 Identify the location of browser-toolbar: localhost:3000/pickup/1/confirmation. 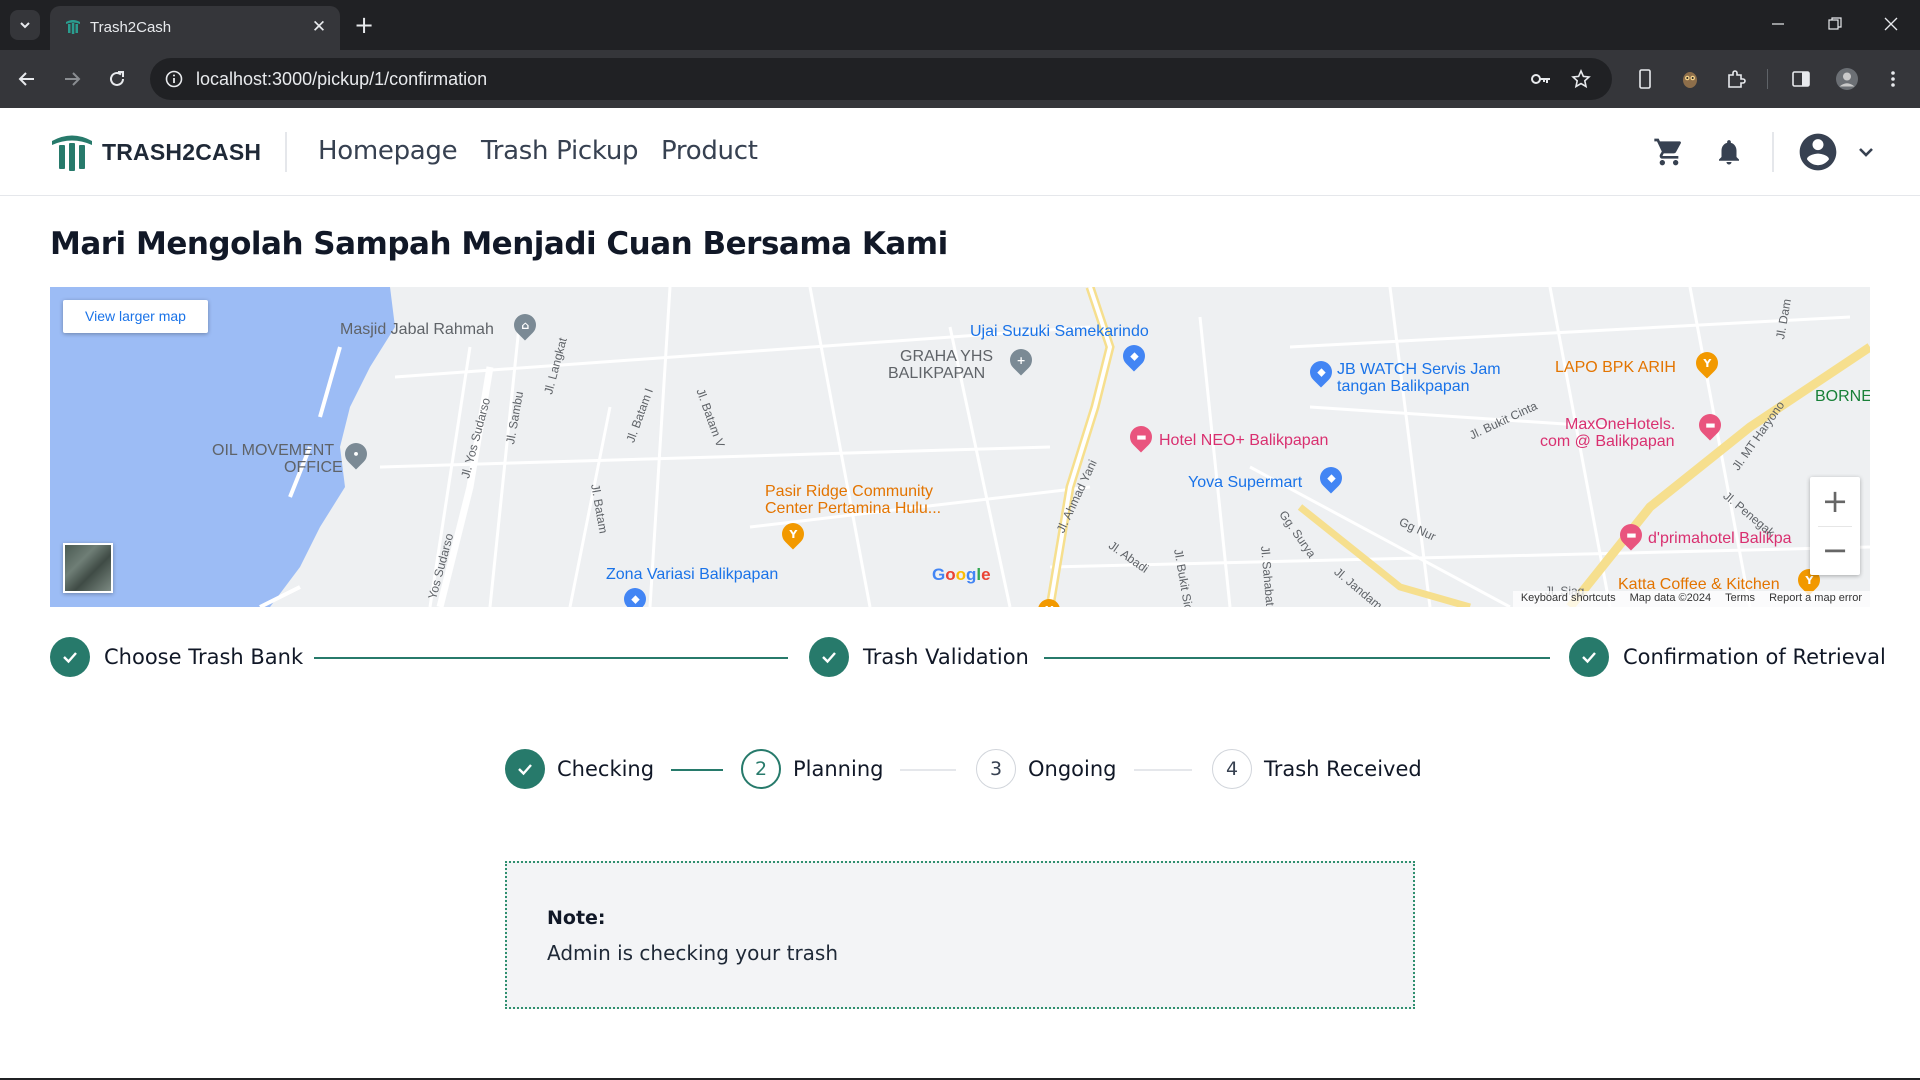
(960, 79).